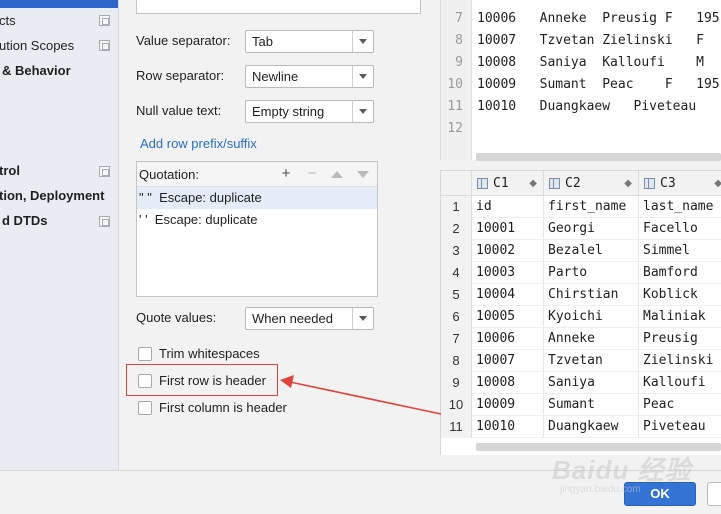 The width and height of the screenshot is (721, 514). I want to click on line-number: 9, so click(459, 62).